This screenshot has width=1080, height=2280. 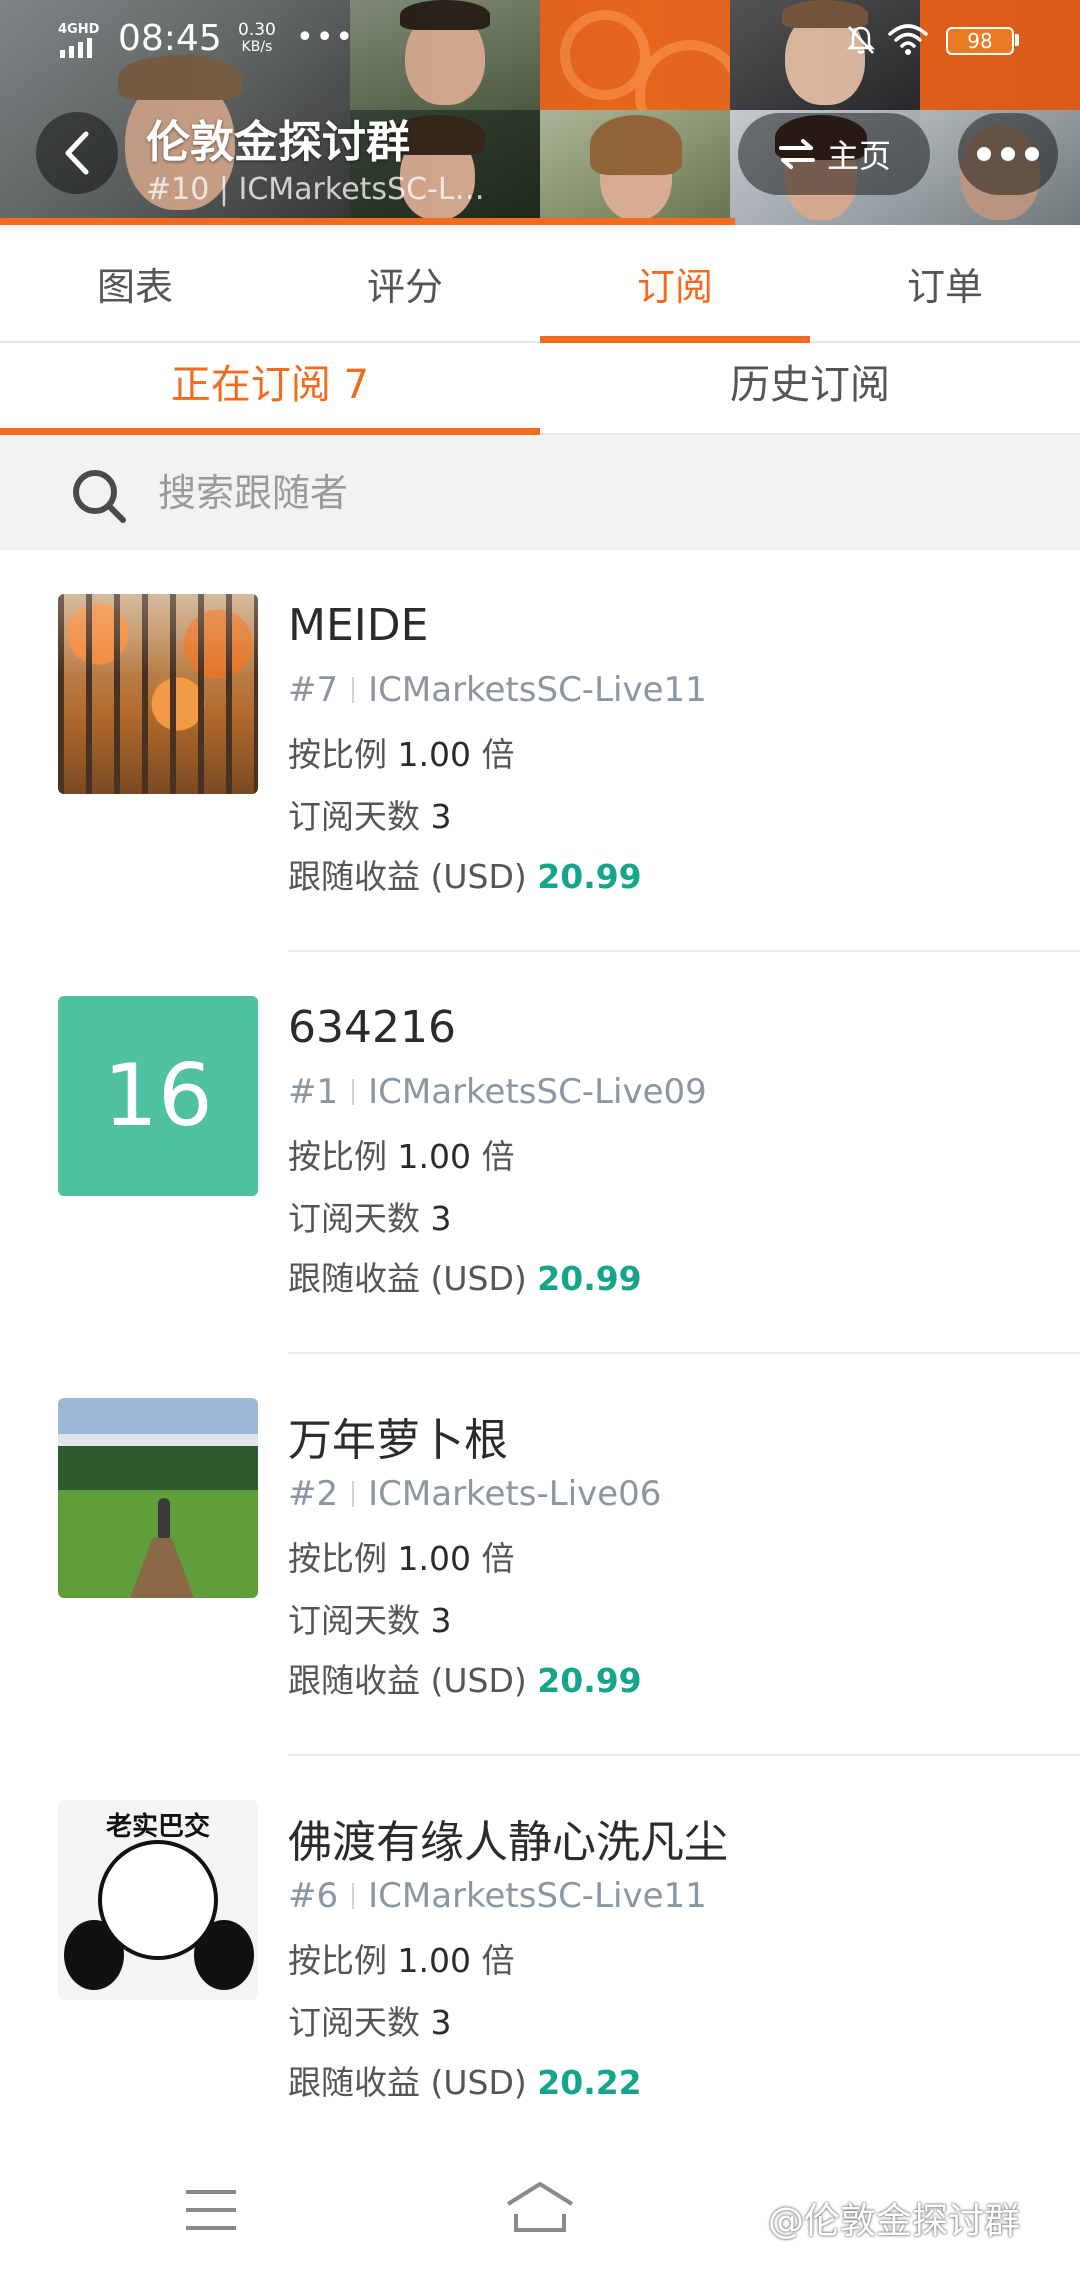 What do you see at coordinates (313, 1896) in the screenshot?
I see `subscriber-rank: #6` at bounding box center [313, 1896].